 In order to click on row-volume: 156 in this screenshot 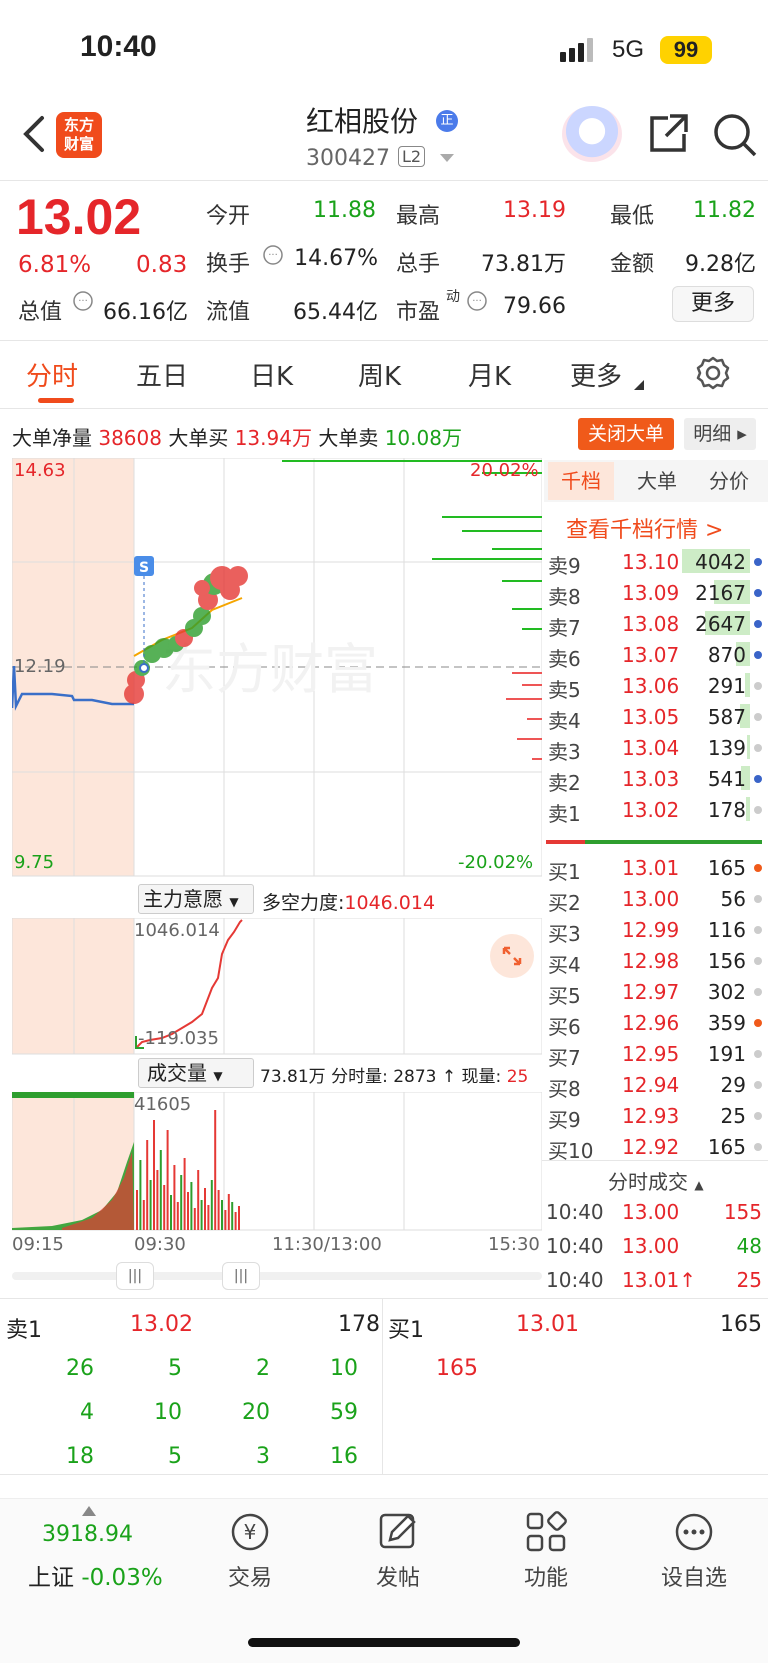, I will do `click(726, 961)`.